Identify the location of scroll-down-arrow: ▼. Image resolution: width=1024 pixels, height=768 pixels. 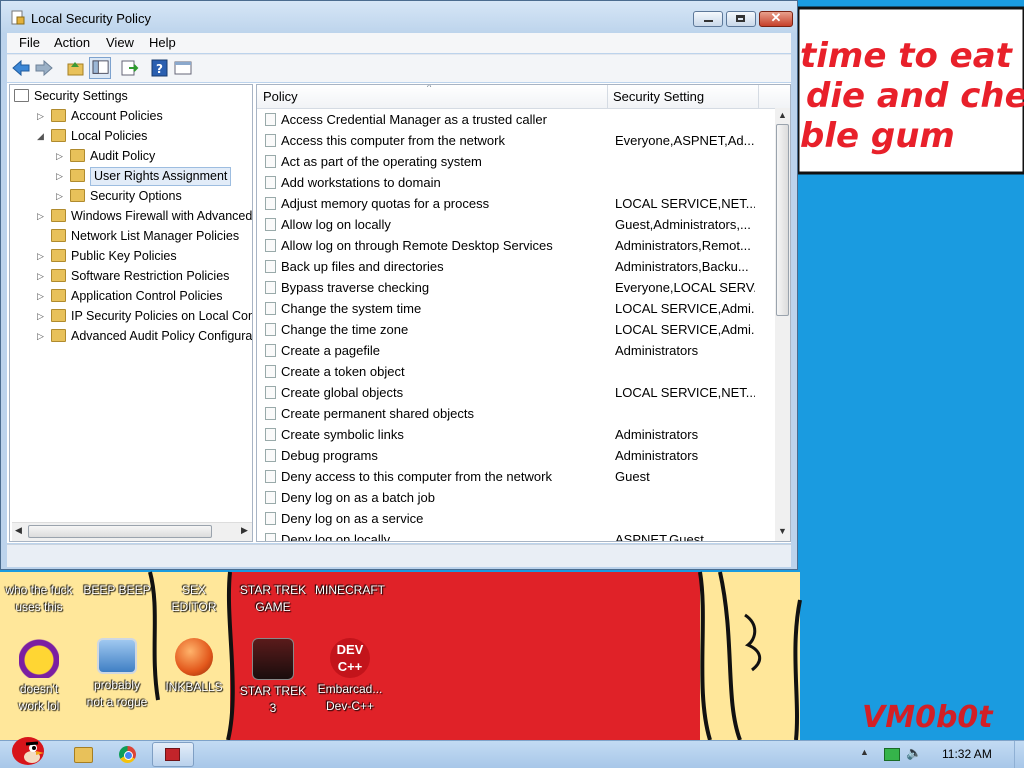
(782, 531).